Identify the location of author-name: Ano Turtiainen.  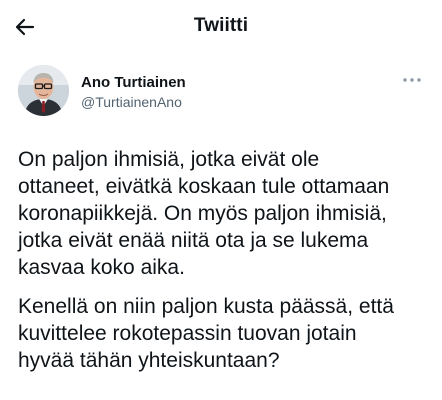
(133, 82).